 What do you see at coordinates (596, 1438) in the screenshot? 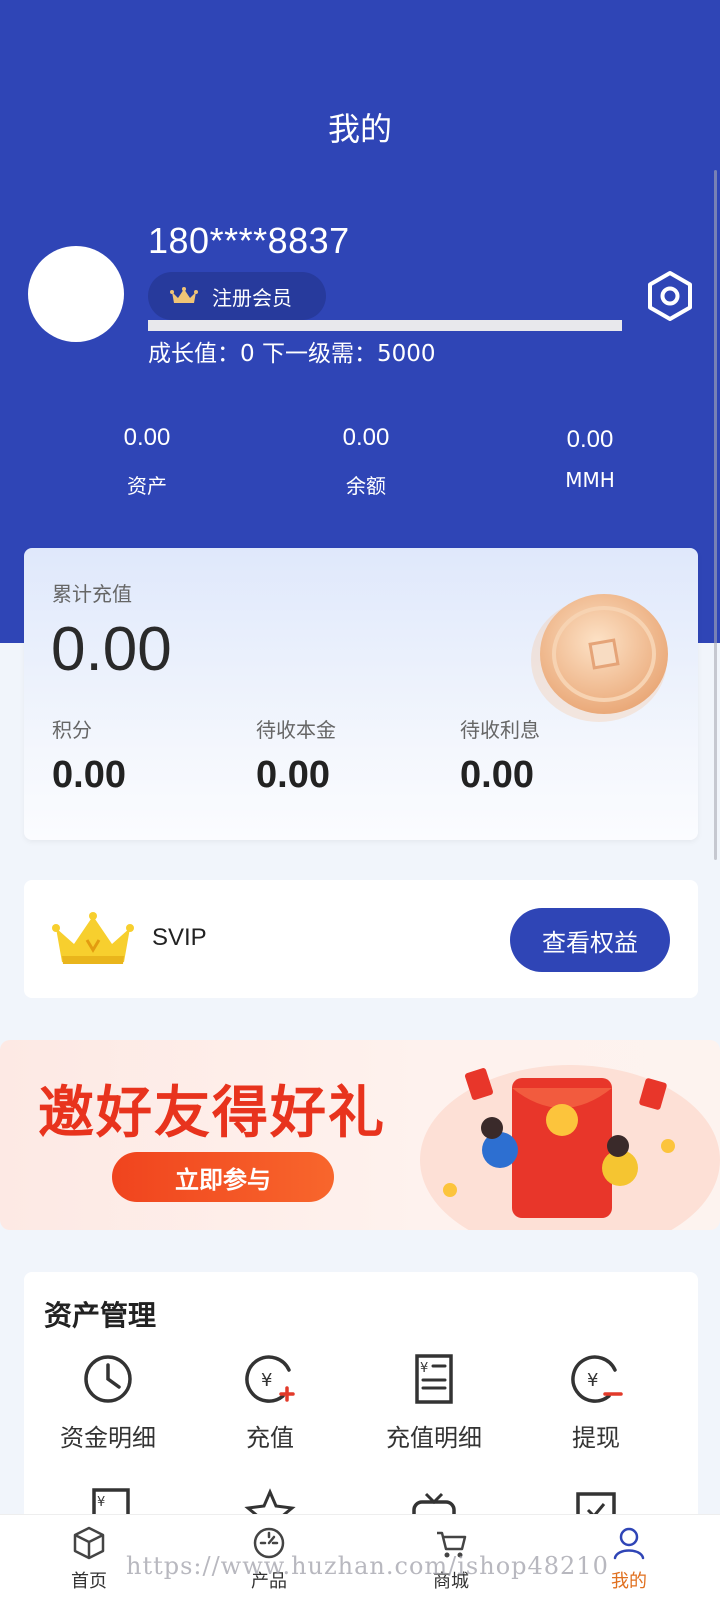
I see `item-label: 提现` at bounding box center [596, 1438].